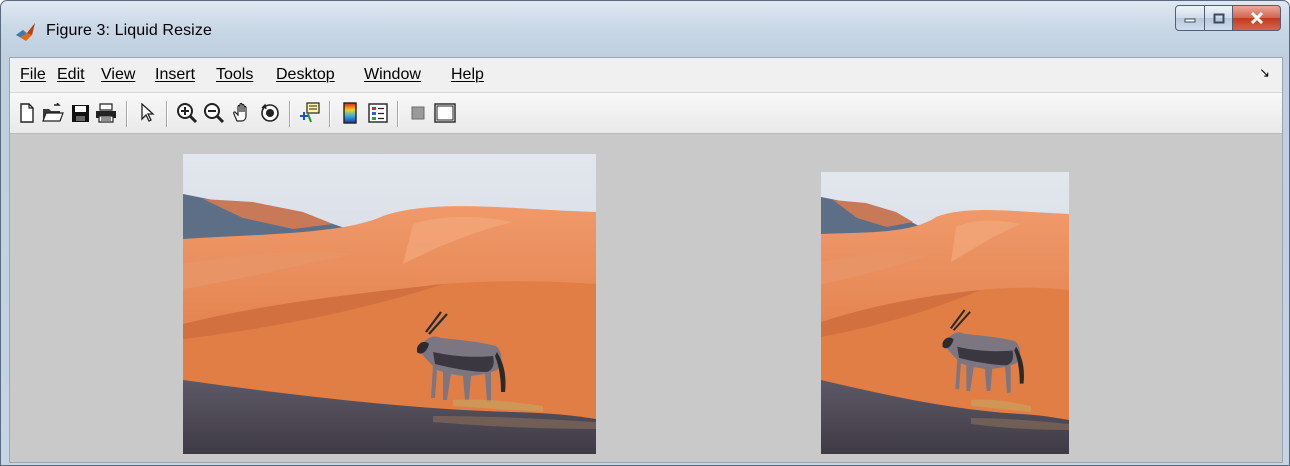  I want to click on new-file-icon, so click(27, 113).